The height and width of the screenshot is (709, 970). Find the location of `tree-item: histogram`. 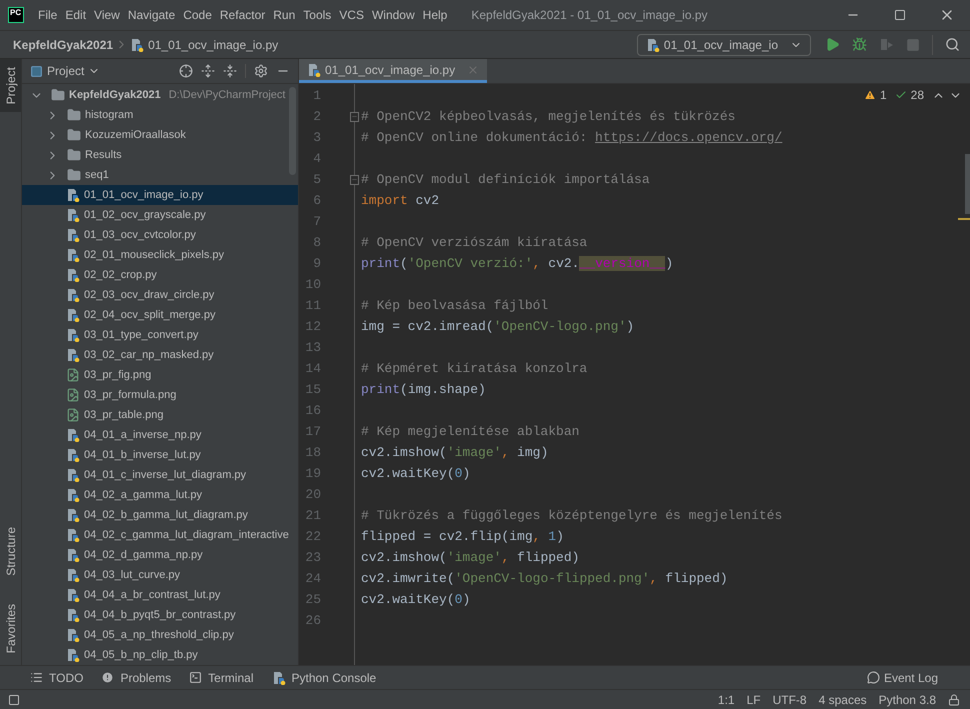

tree-item: histogram is located at coordinates (160, 115).